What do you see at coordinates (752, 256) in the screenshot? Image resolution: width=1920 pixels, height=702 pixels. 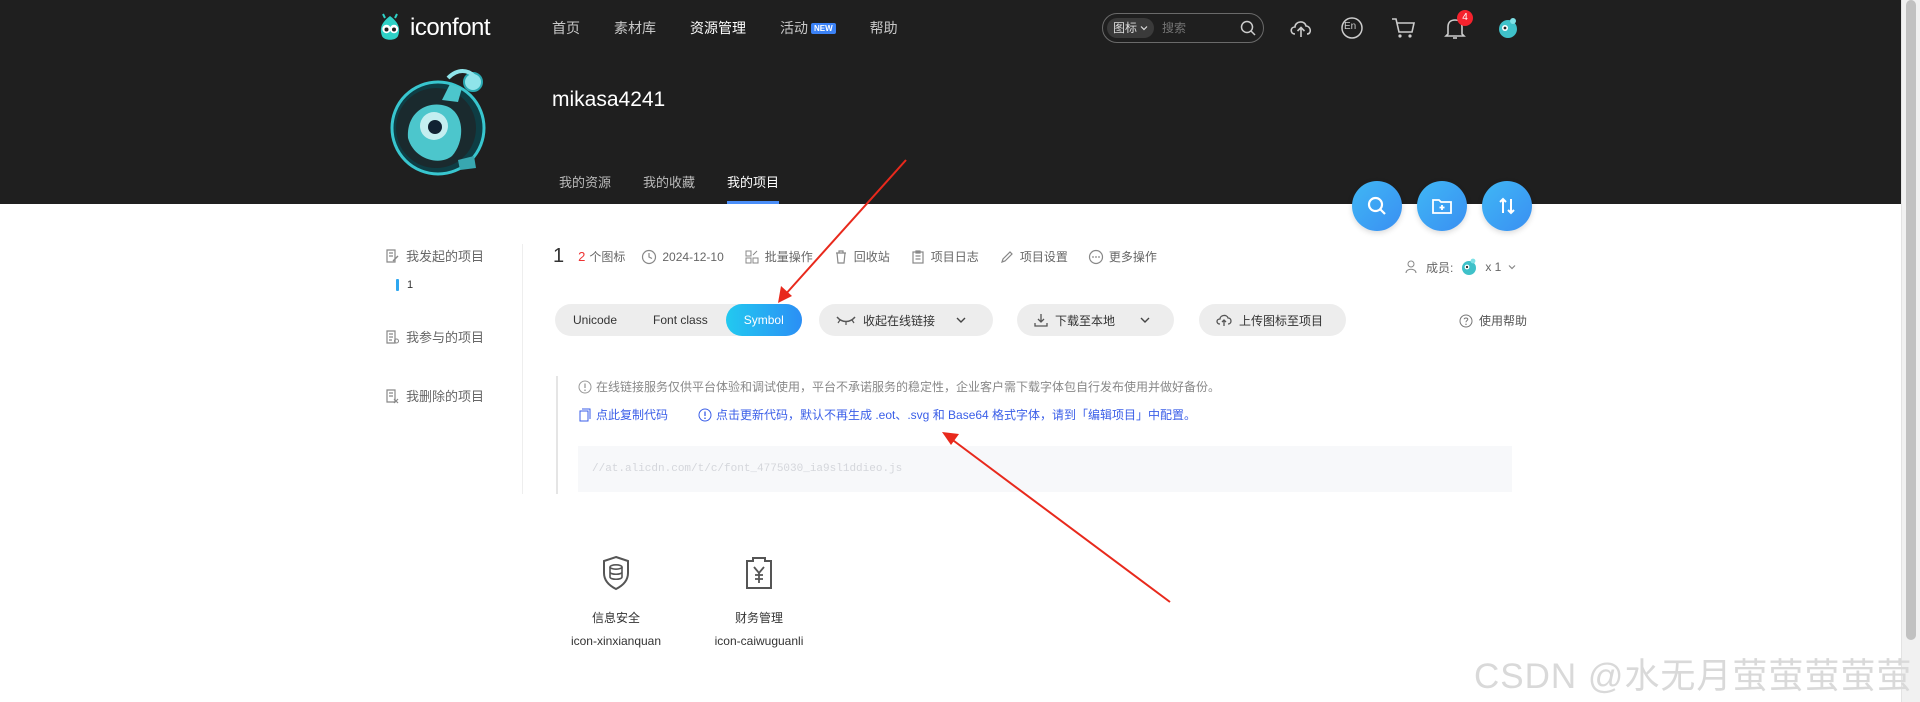 I see `grid-edit-icon` at bounding box center [752, 256].